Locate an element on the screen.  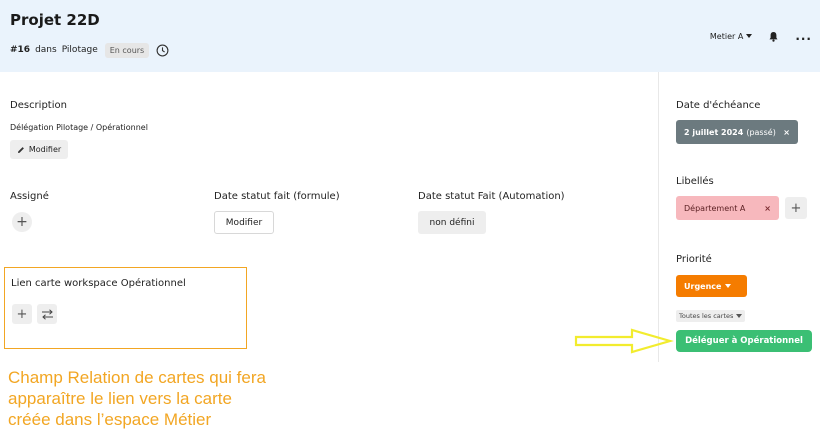
sidebar-divider is located at coordinates (658, 217).